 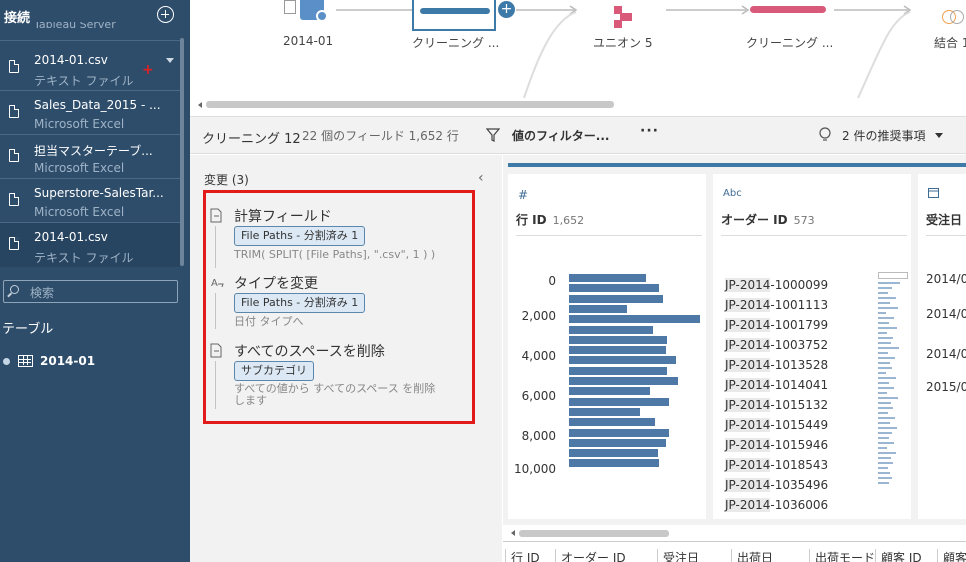 I want to click on profile-top-bar, so click(x=737, y=165).